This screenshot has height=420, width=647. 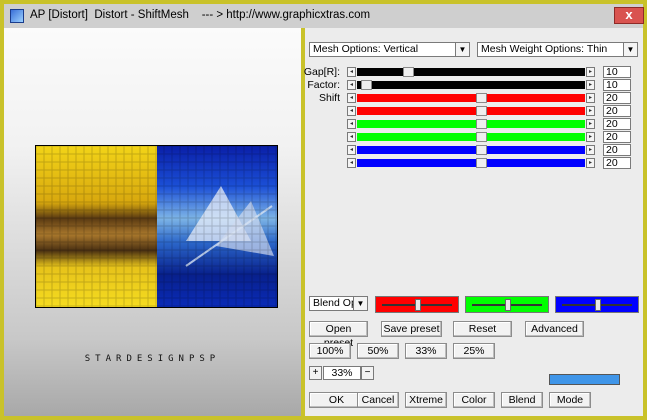 I want to click on app-icon, so click(x=17, y=16).